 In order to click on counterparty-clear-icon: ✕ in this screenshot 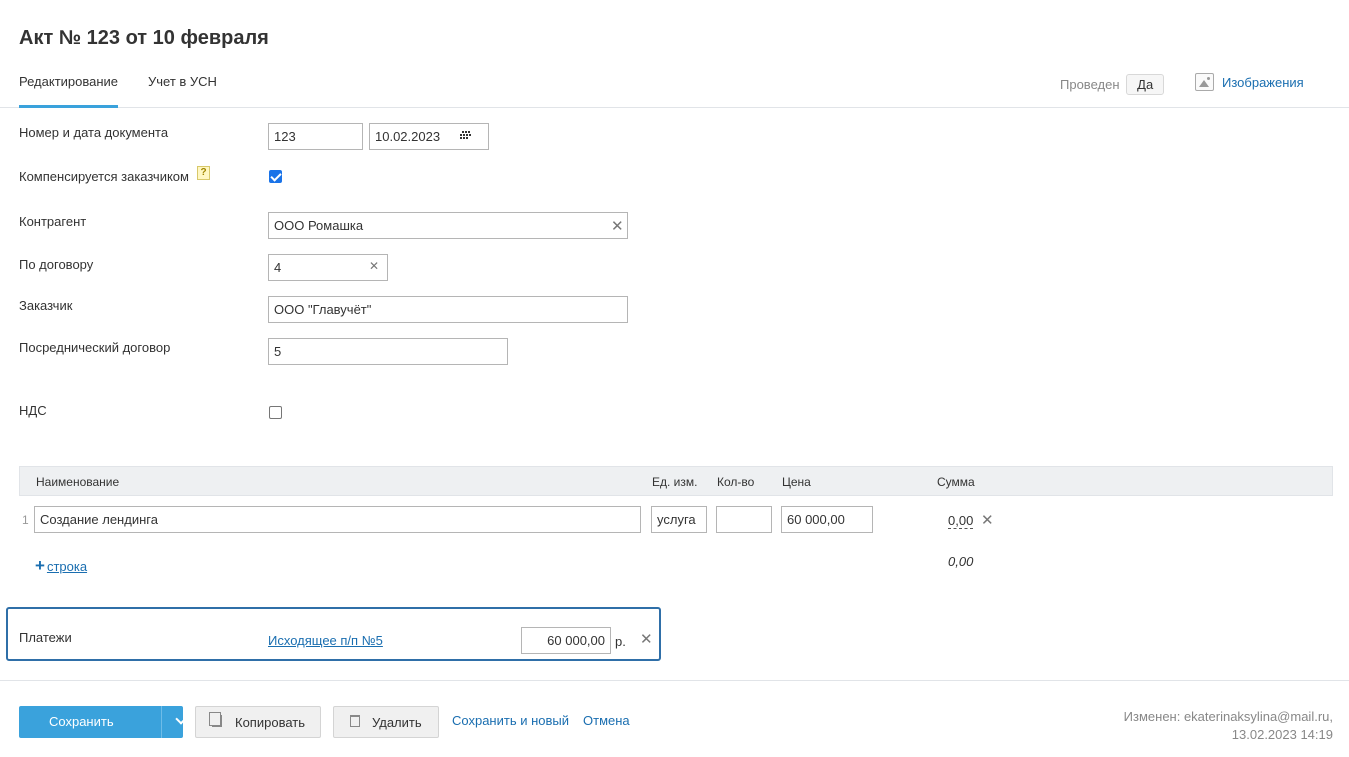, I will do `click(617, 226)`.